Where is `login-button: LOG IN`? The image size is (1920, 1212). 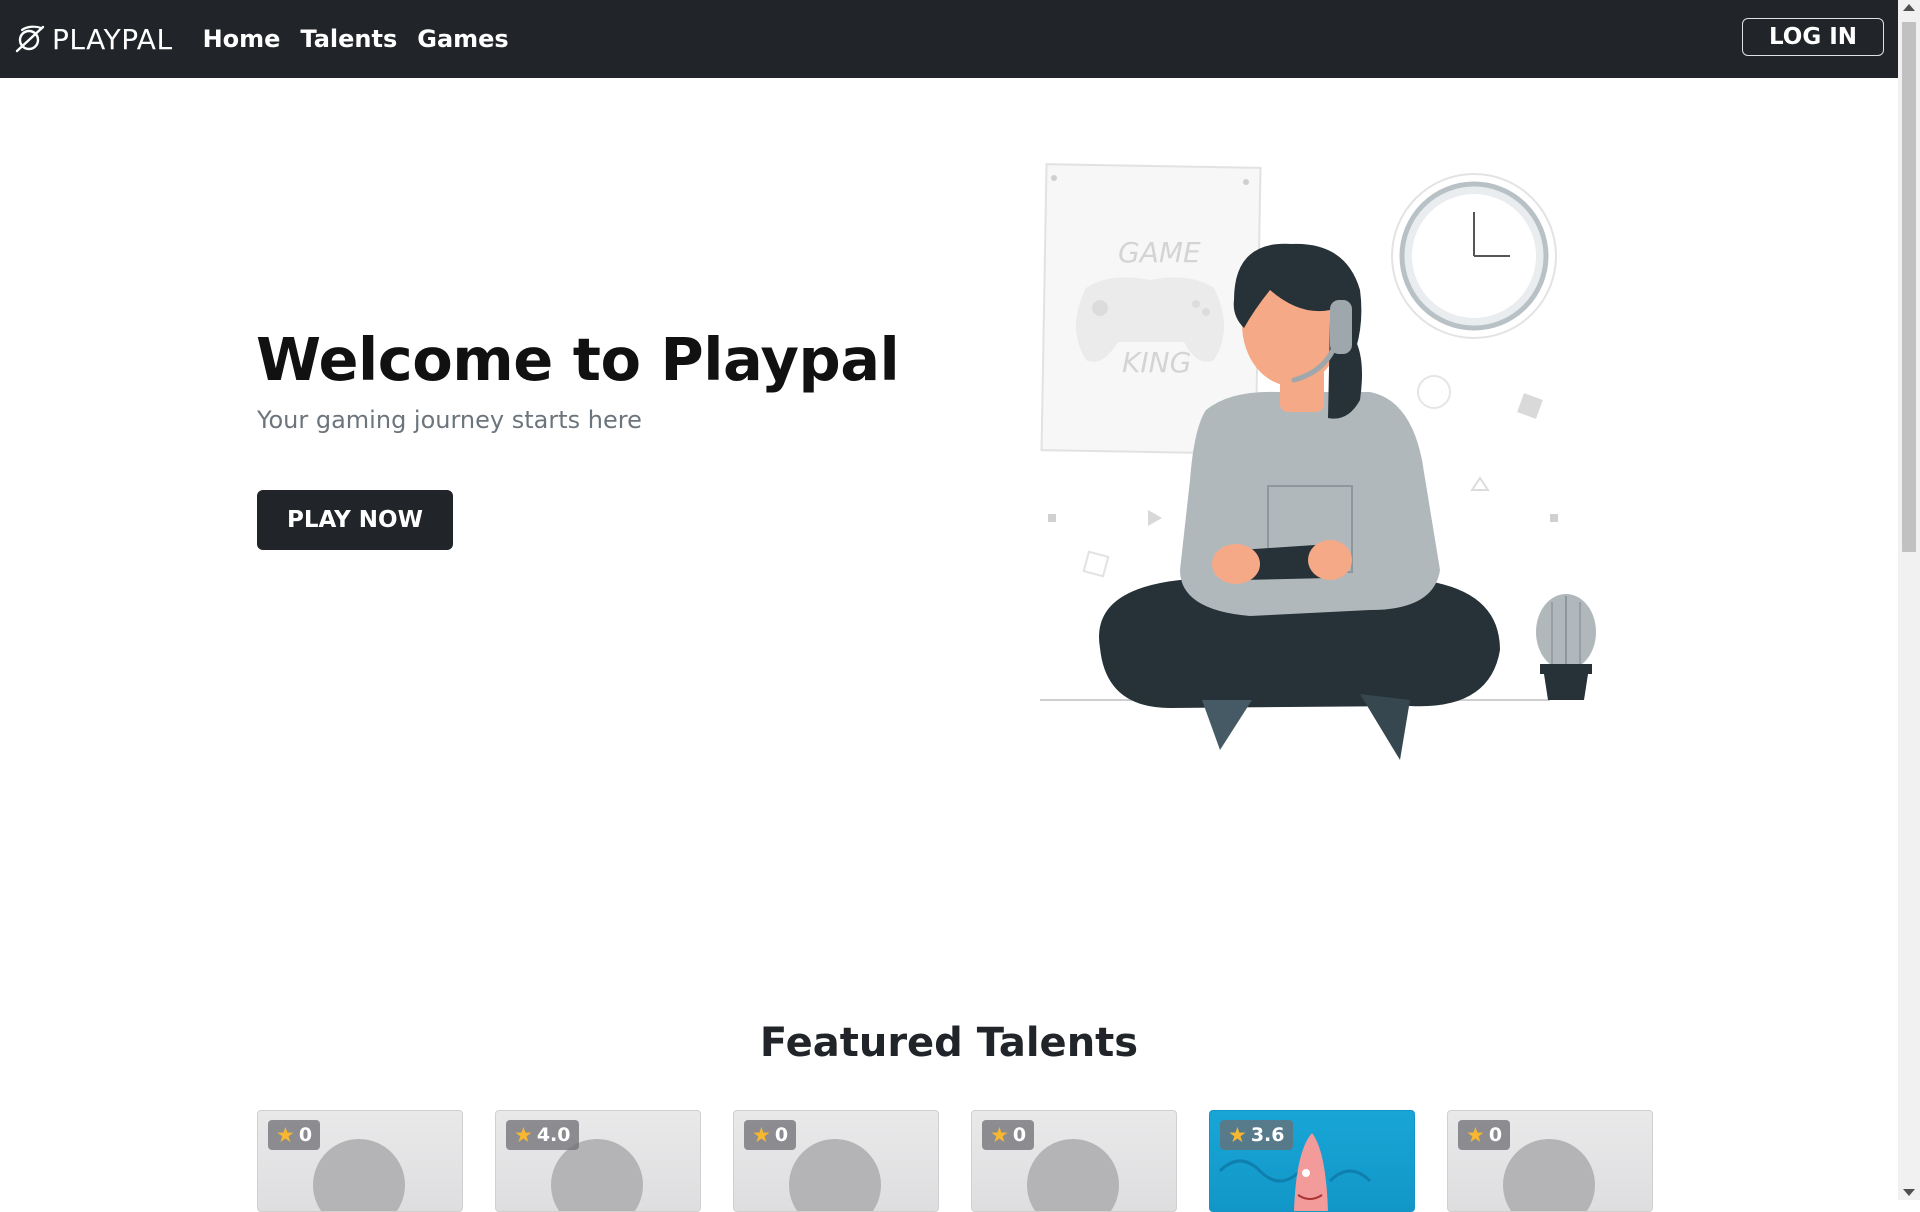
login-button: LOG IN is located at coordinates (1813, 37).